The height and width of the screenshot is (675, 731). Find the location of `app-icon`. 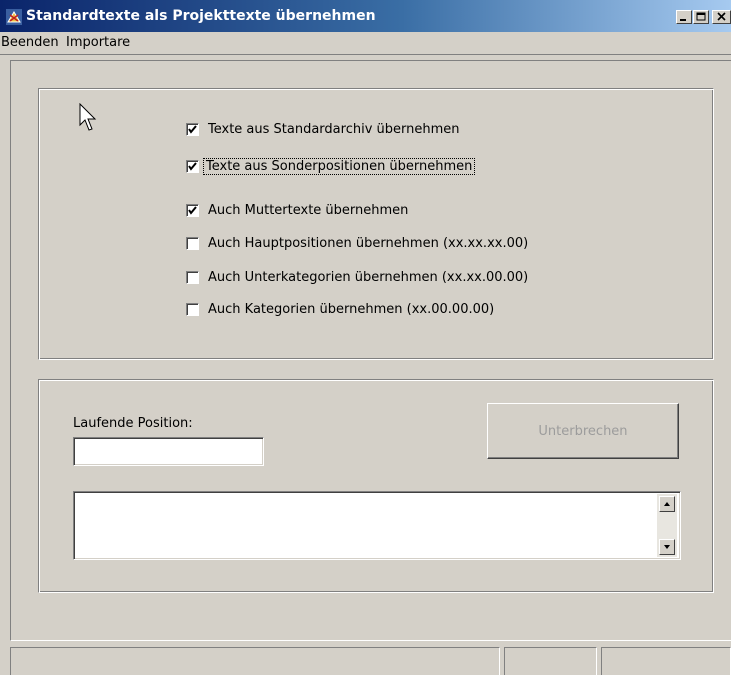

app-icon is located at coordinates (14, 17).